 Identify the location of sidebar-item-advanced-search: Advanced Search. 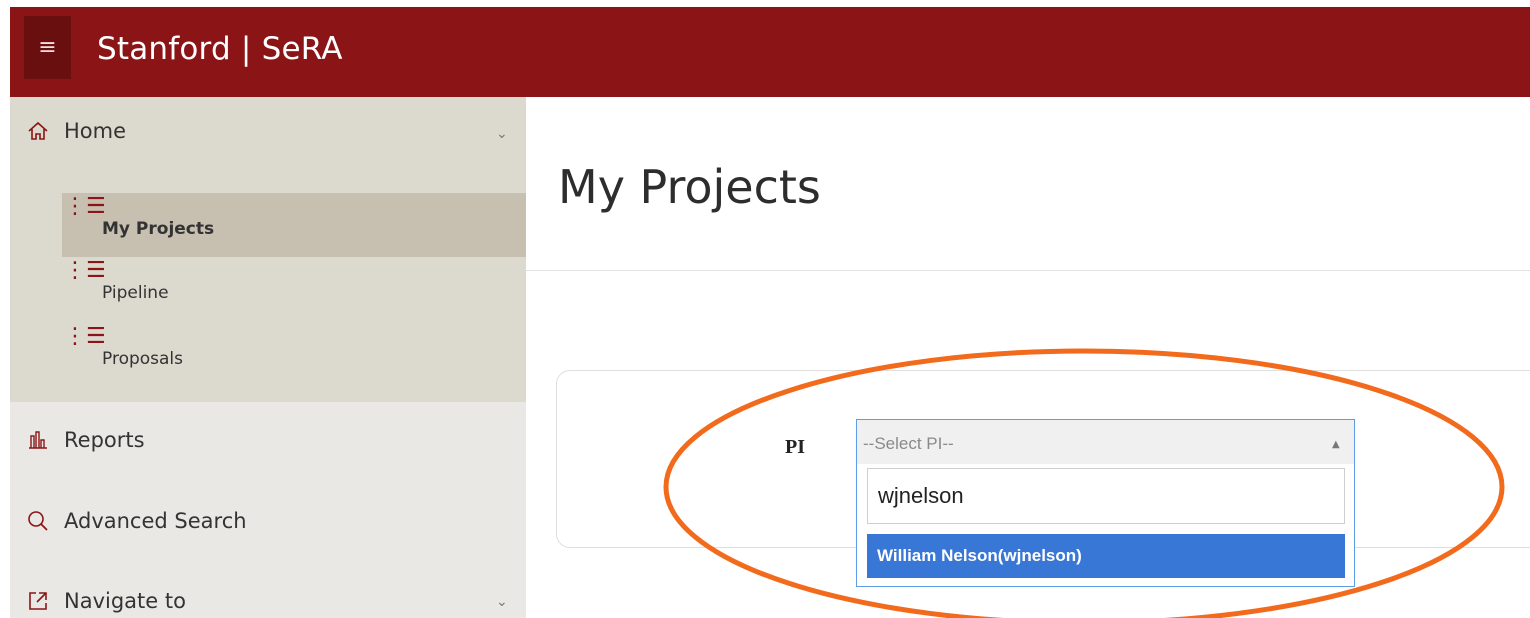
(128, 521).